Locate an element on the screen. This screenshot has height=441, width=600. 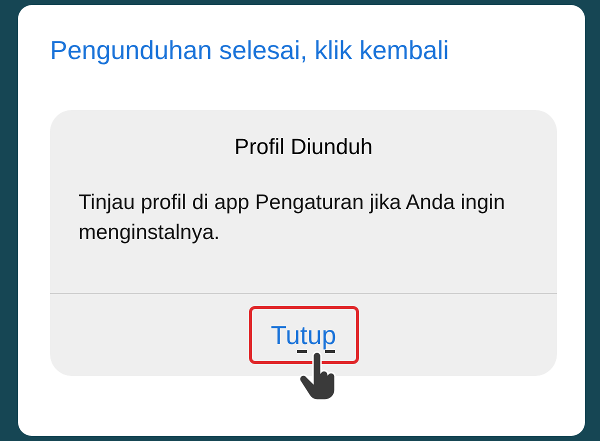
alert-title: Profil Diunduh is located at coordinates (303, 147).